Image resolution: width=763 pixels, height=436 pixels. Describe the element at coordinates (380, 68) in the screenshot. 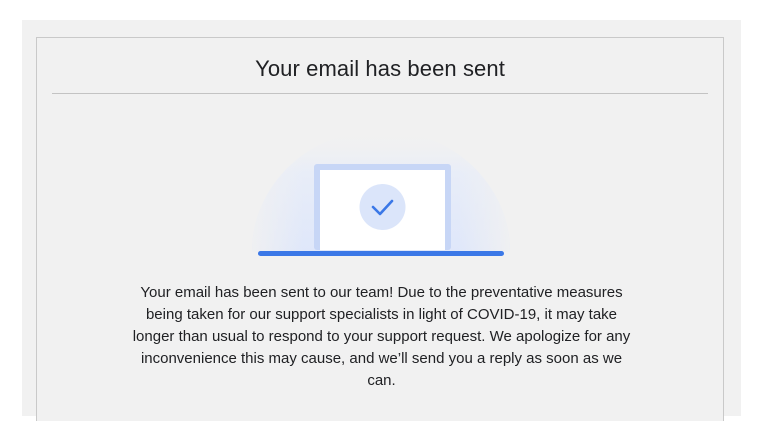

I see `dialog-title: Your email has been sent` at that location.